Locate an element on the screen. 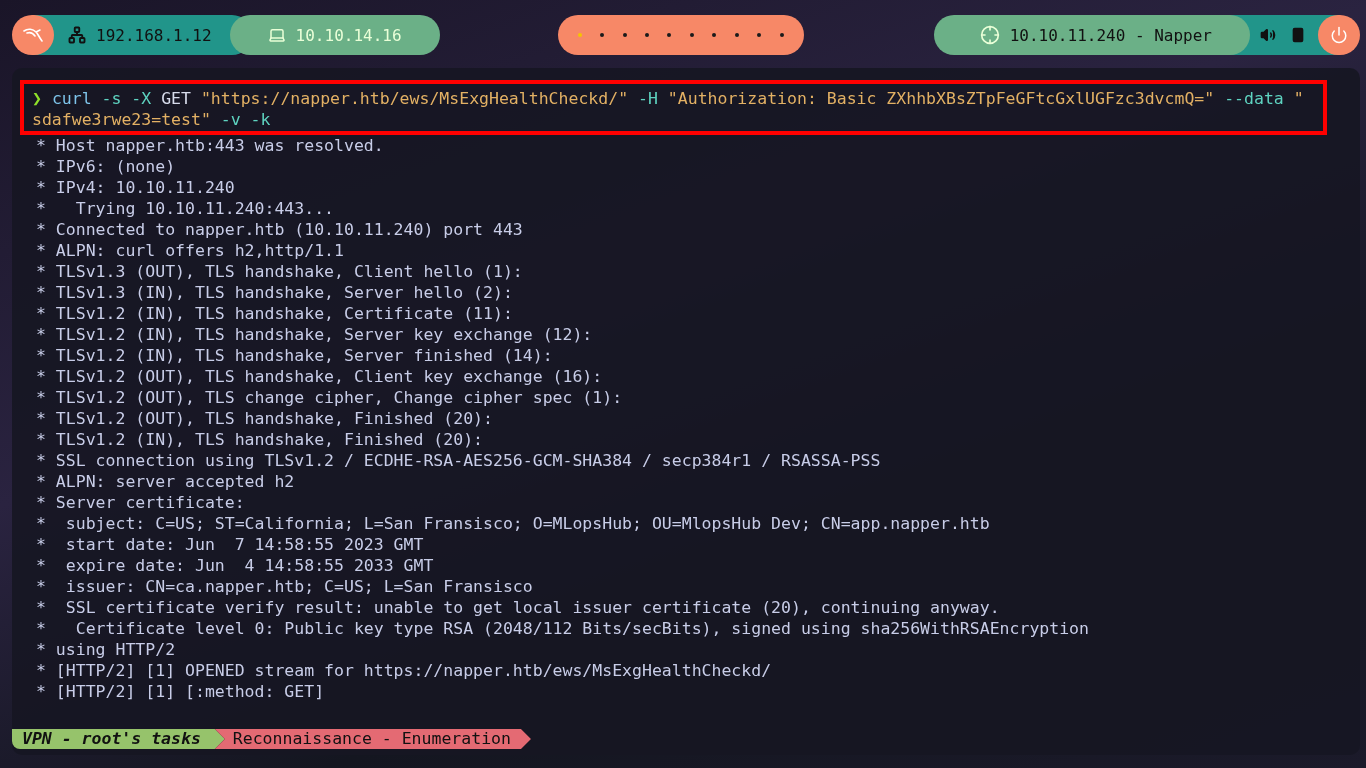 Image resolution: width=1366 pixels, height=768 pixels. output-line: * IPv4: 10.10.11.240 is located at coordinates (135, 187).